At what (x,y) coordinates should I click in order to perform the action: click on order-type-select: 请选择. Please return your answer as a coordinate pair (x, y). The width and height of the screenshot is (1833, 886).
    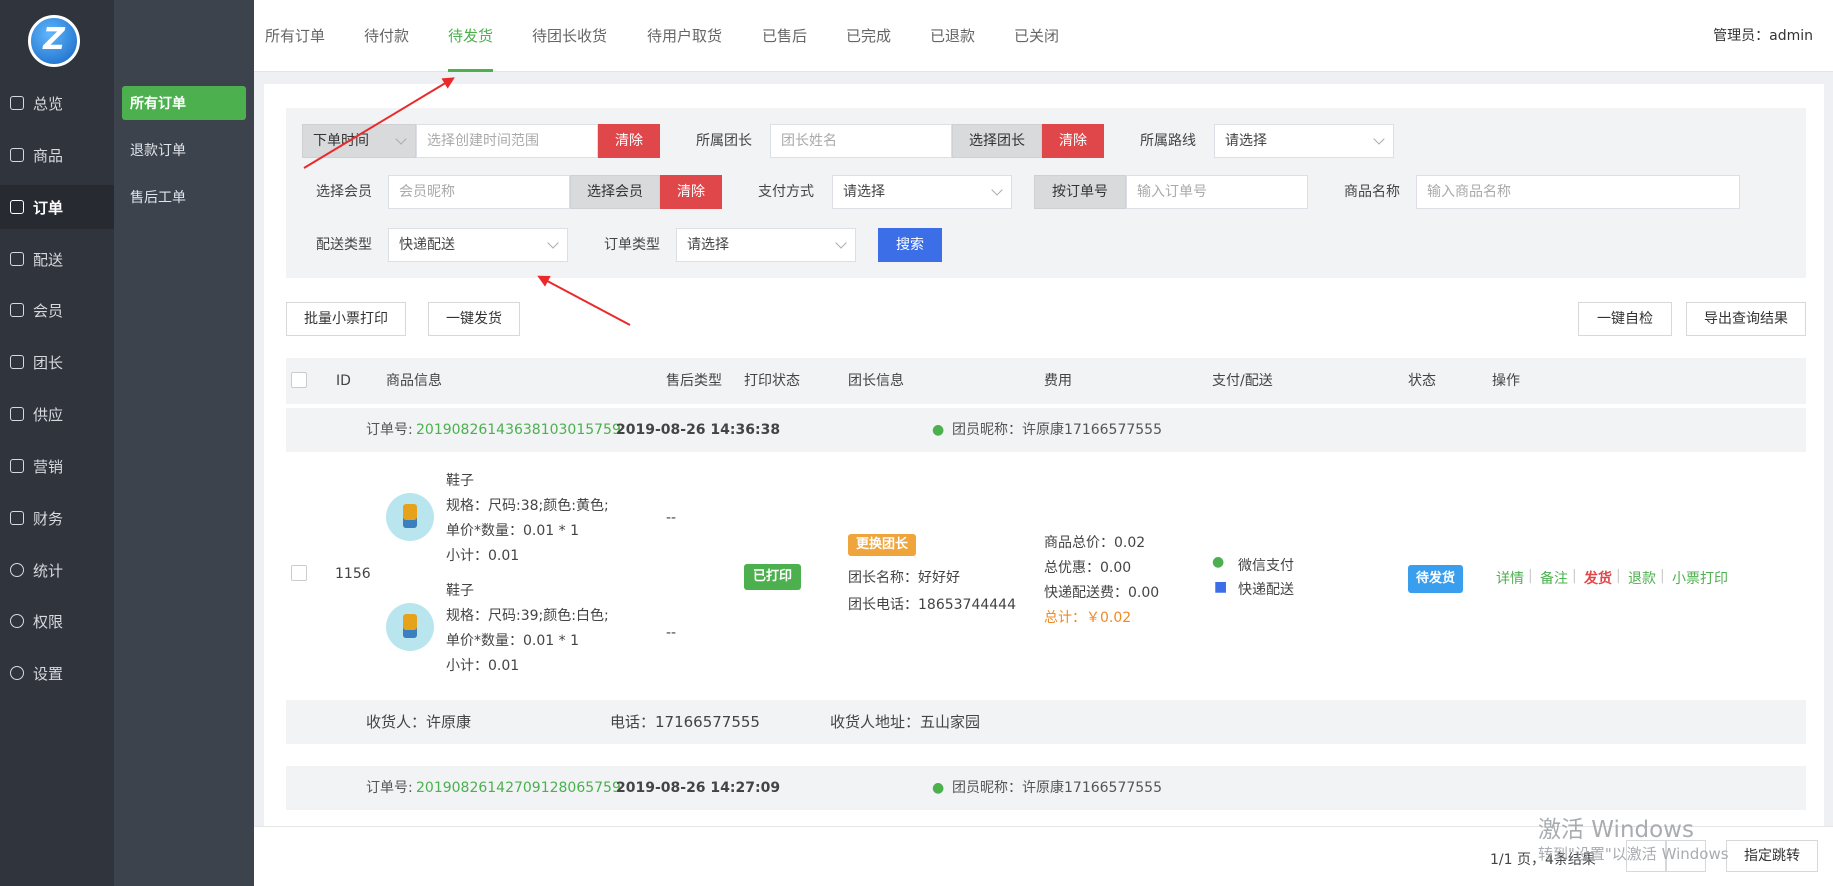
    Looking at the image, I should click on (766, 245).